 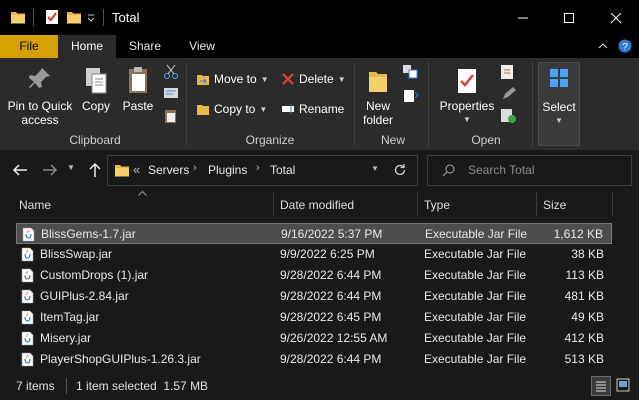 What do you see at coordinates (71, 167) in the screenshot?
I see `recent-locations-chevron-icon: ▼` at bounding box center [71, 167].